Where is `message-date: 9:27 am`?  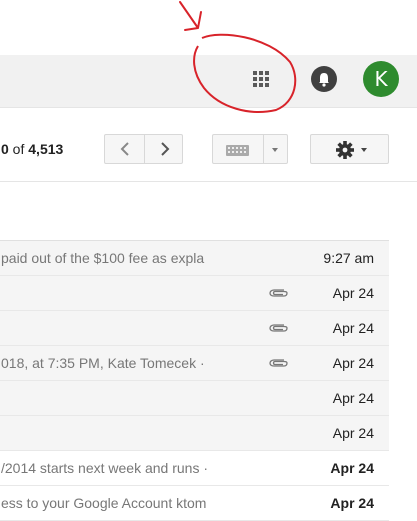 message-date: 9:27 am is located at coordinates (348, 258).